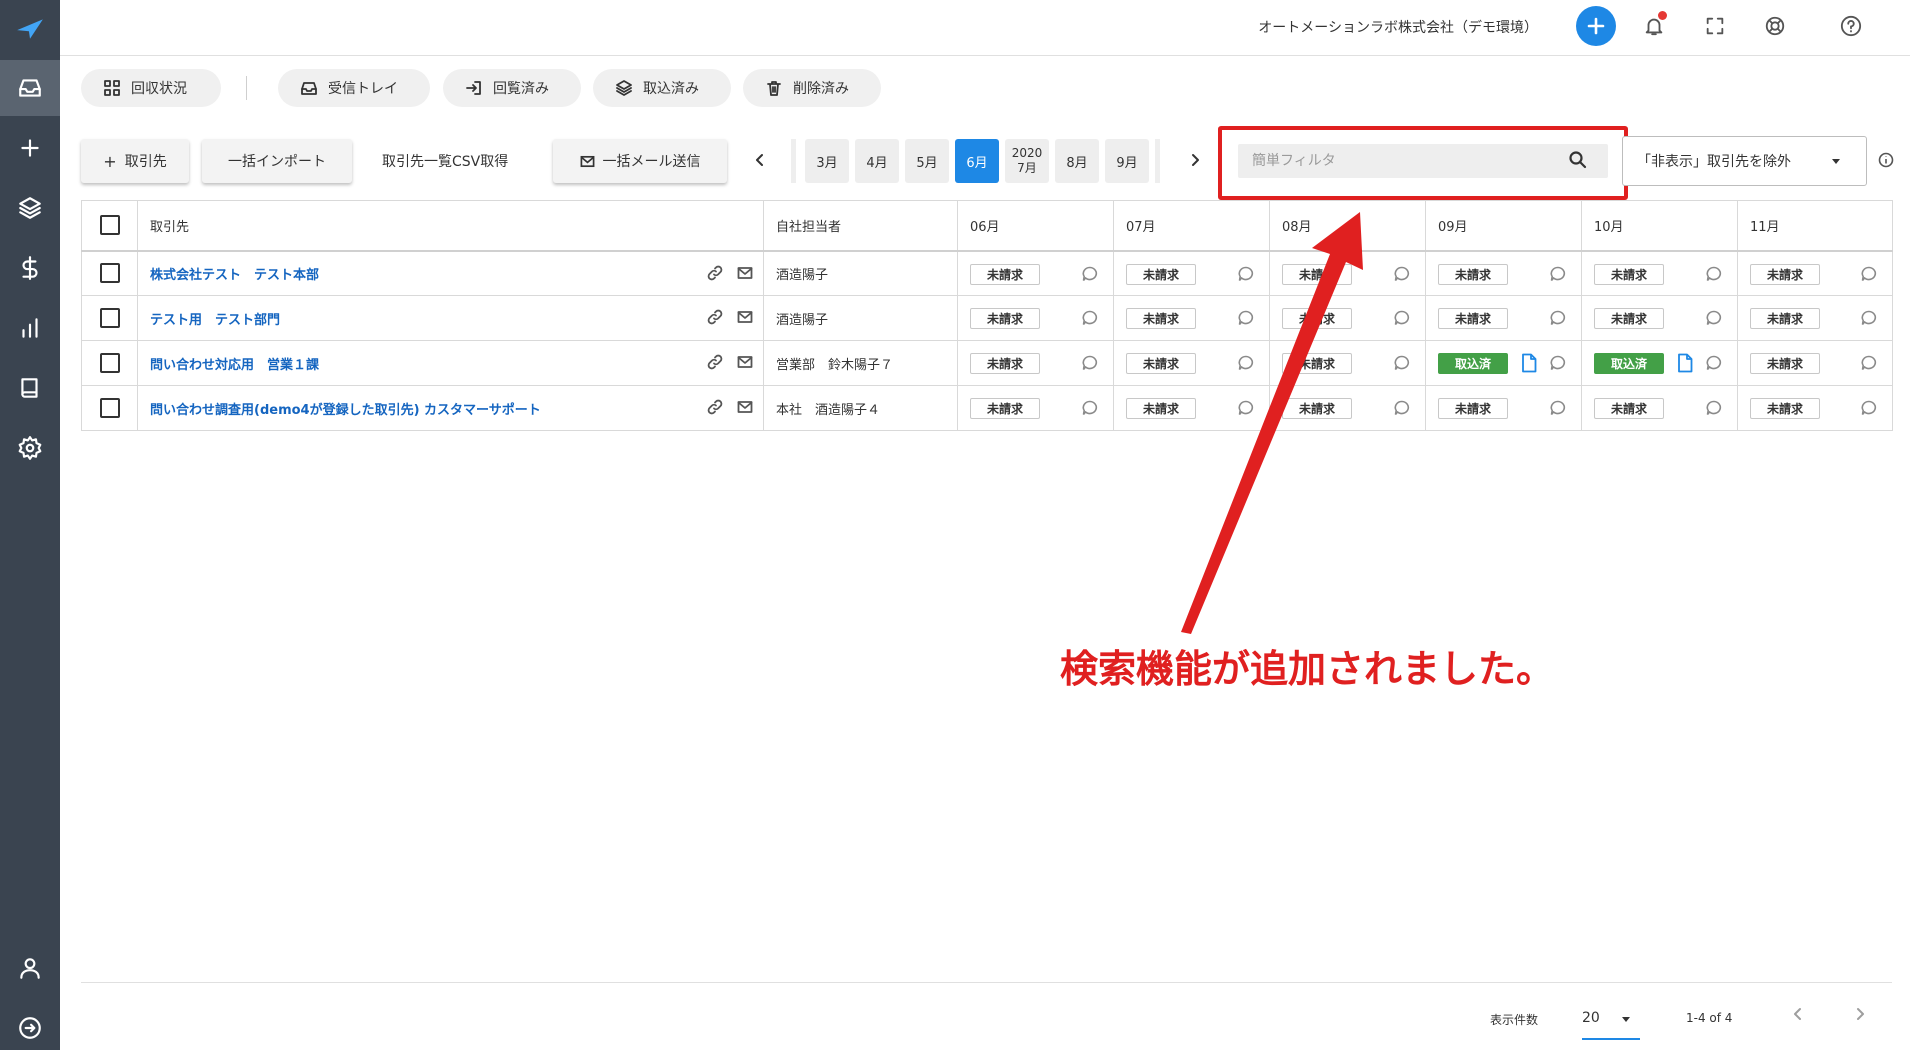 Image resolution: width=1910 pixels, height=1050 pixels. What do you see at coordinates (30, 328) in the screenshot?
I see `sidebar-item-reports` at bounding box center [30, 328].